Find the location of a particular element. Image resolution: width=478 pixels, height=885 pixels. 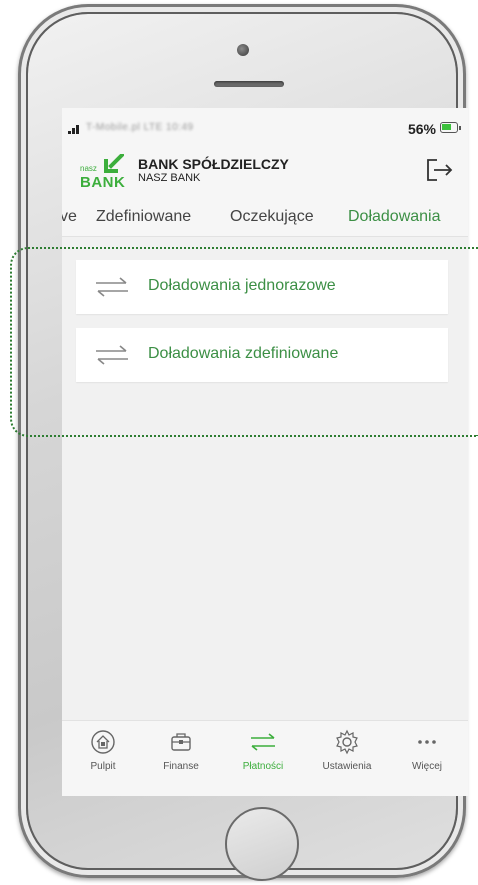

nav-wiecej: Więcej is located at coordinates (427, 759).